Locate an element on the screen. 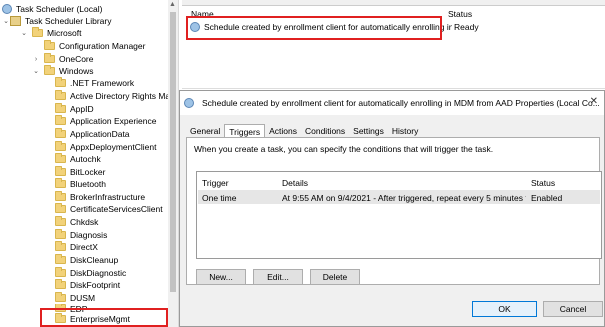 The width and height of the screenshot is (605, 327). tree-root: Task Scheduler (Local) is located at coordinates (52, 9).